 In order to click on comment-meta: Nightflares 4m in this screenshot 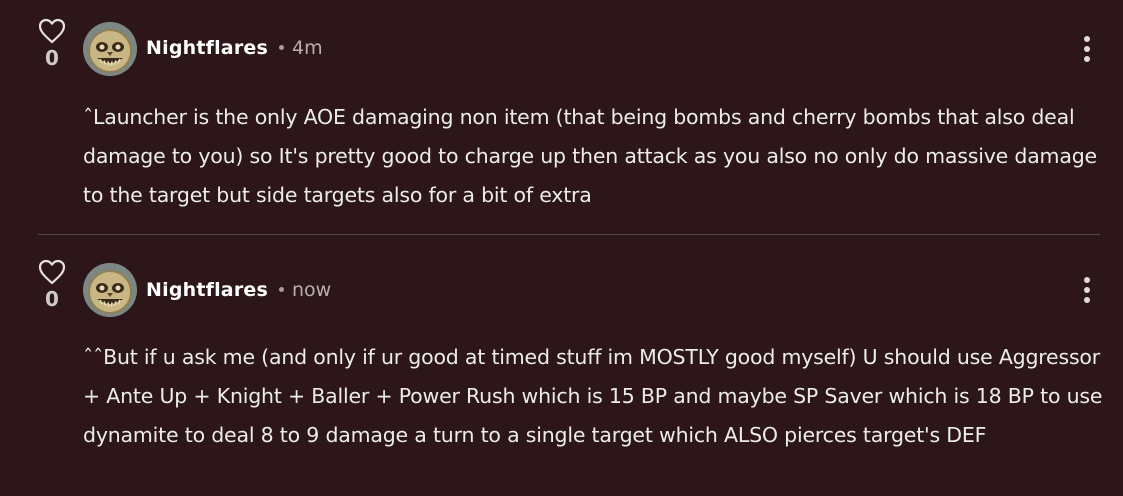, I will do `click(234, 48)`.